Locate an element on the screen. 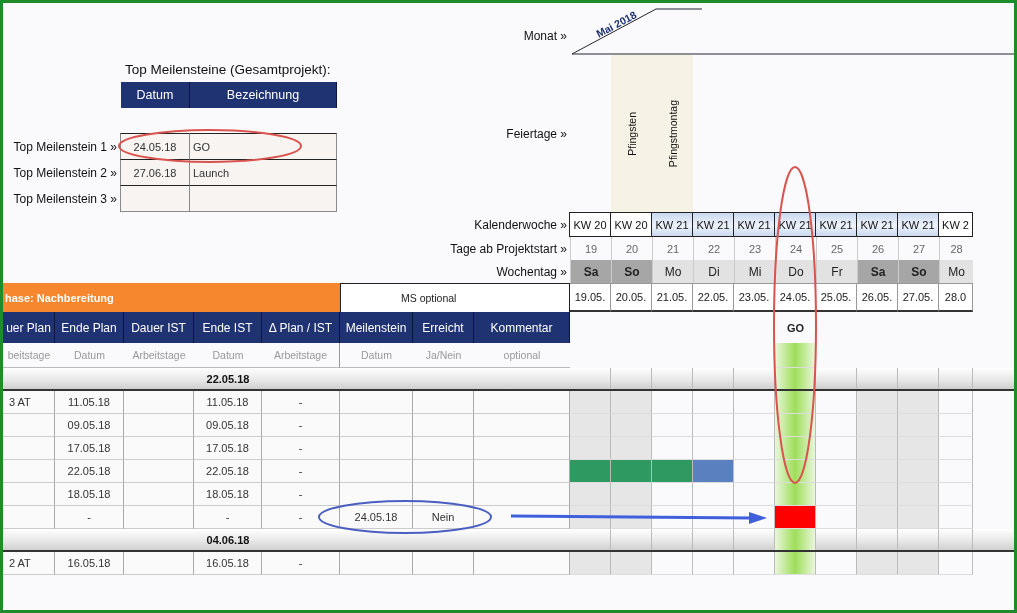 The width and height of the screenshot is (1017, 613). date-cell: 27.05. is located at coordinates (918, 297).